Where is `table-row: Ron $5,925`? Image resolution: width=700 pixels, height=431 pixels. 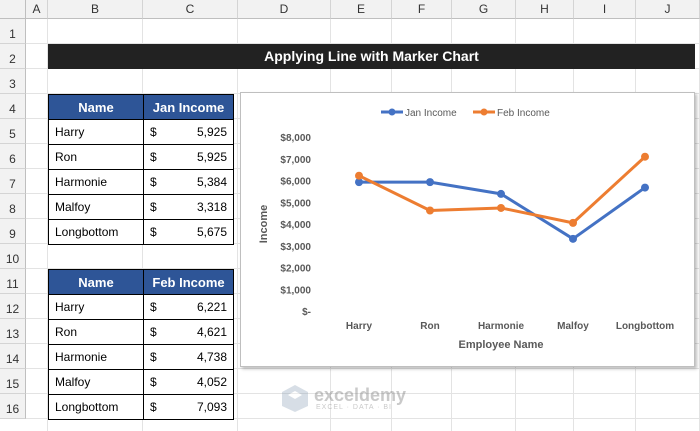
table-row: Ron $5,925 is located at coordinates (141, 157).